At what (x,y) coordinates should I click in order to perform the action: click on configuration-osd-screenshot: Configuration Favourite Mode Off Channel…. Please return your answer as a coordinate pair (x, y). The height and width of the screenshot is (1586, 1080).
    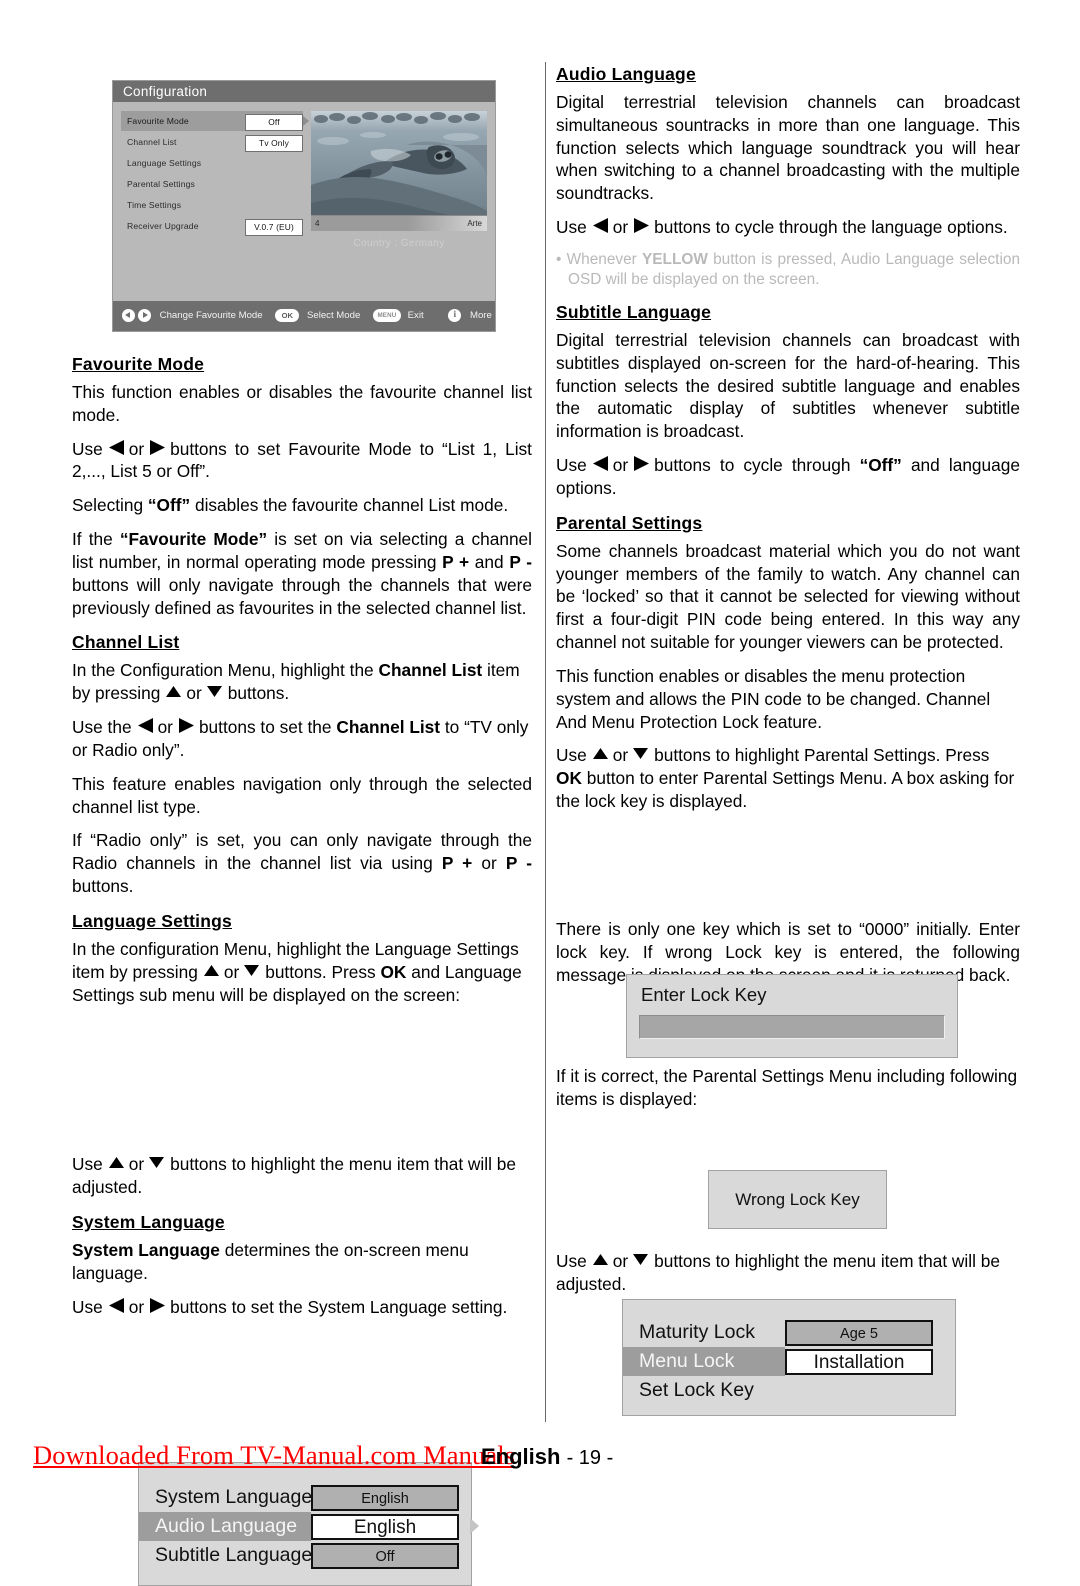
    Looking at the image, I should click on (304, 206).